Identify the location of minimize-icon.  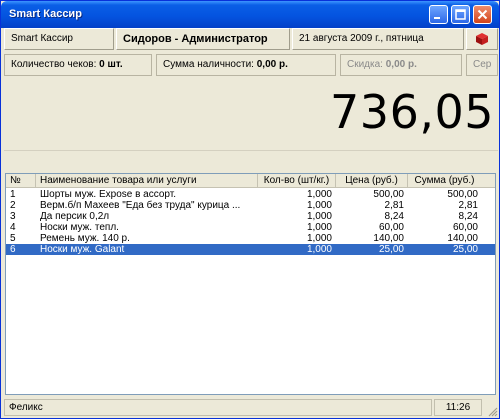
(437, 18).